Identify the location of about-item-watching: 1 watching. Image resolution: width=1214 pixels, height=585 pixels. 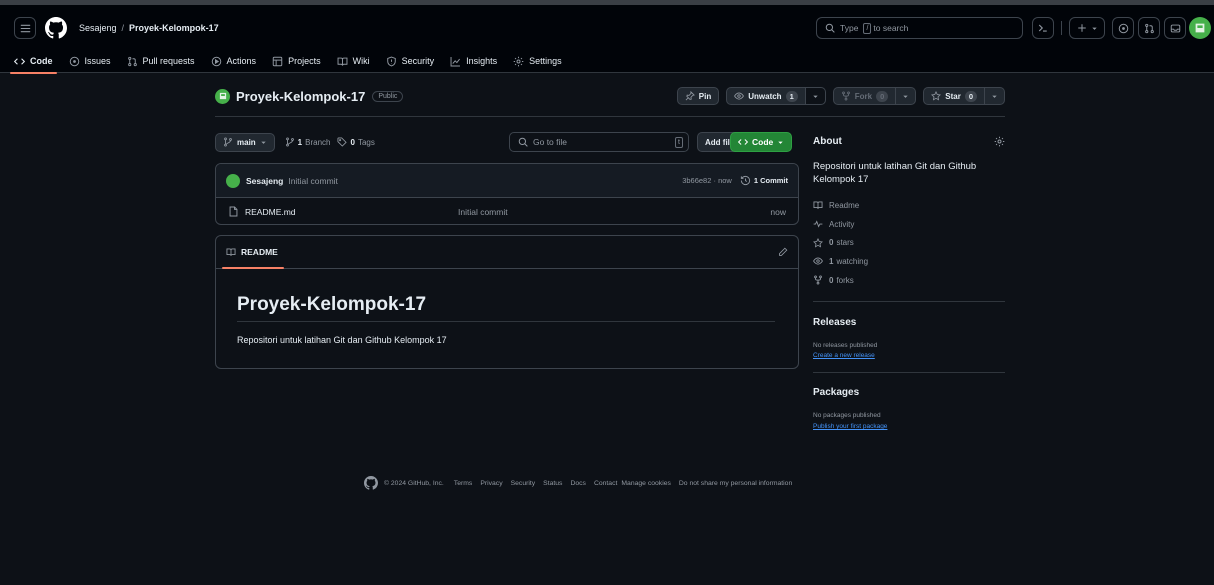
(909, 261).